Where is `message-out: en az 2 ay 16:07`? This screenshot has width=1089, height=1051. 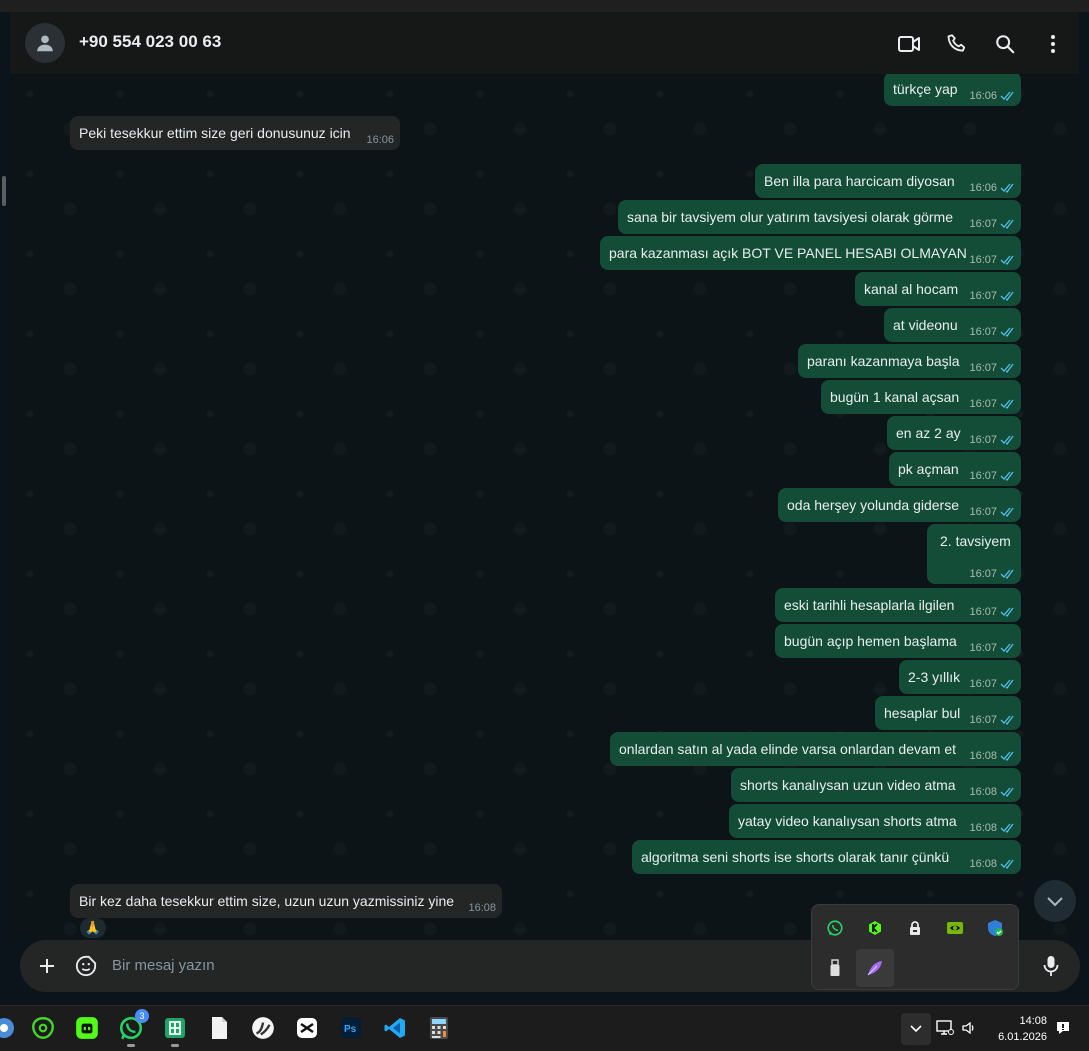
message-out: en az 2 ay 16:07 is located at coordinates (954, 433).